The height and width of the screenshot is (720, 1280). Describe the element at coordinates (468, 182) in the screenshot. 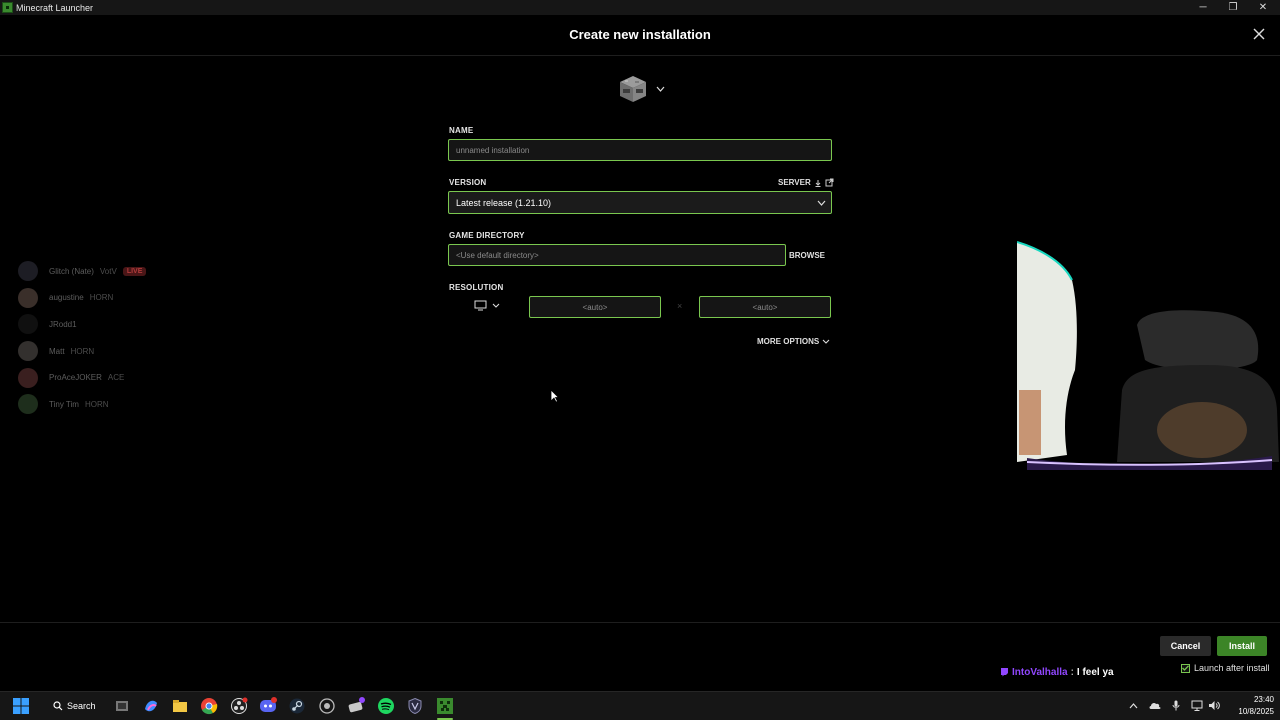

I see `version-label: VERSION` at that location.